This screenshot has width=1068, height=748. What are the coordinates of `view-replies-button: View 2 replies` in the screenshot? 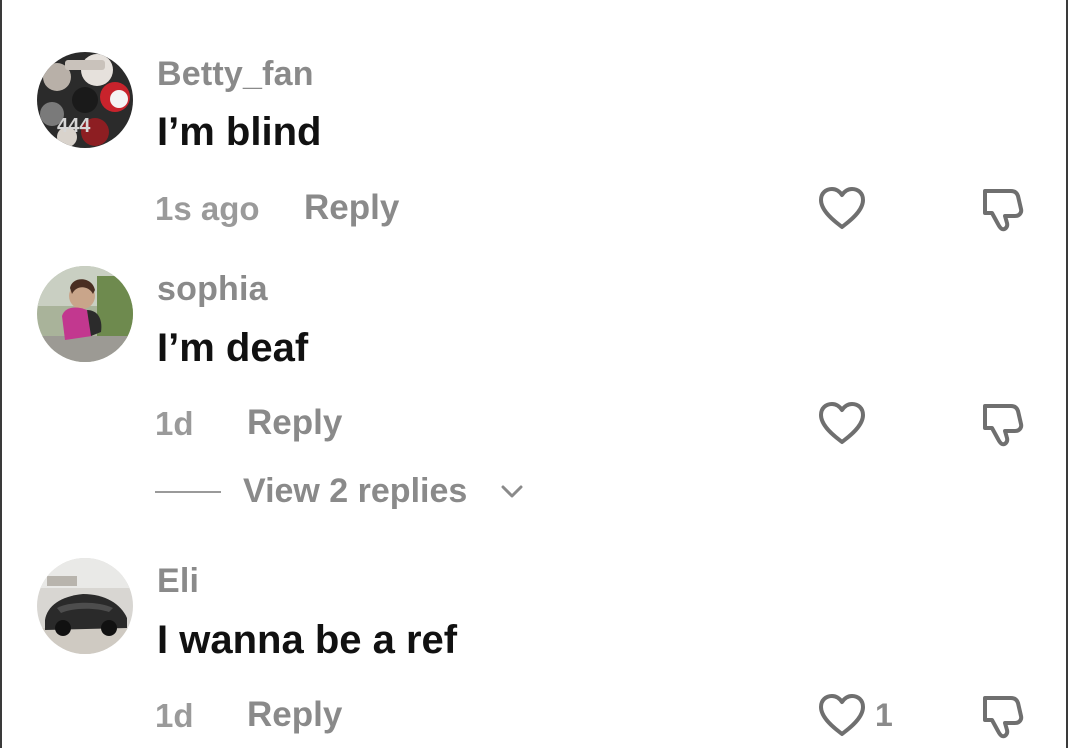 It's located at (355, 492).